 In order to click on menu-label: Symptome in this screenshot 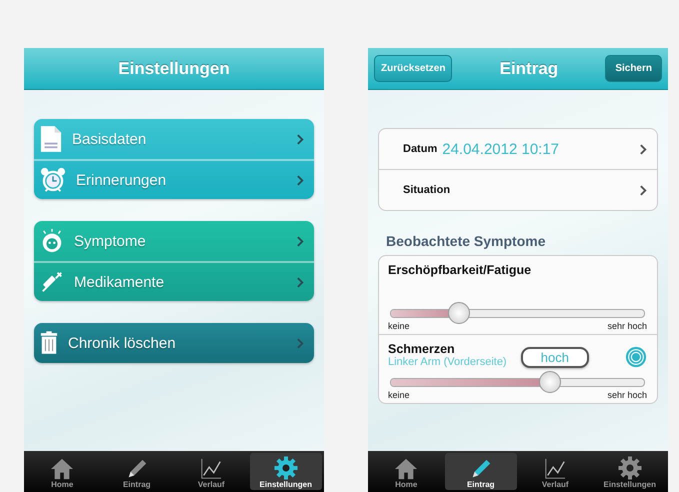, I will do `click(110, 241)`.